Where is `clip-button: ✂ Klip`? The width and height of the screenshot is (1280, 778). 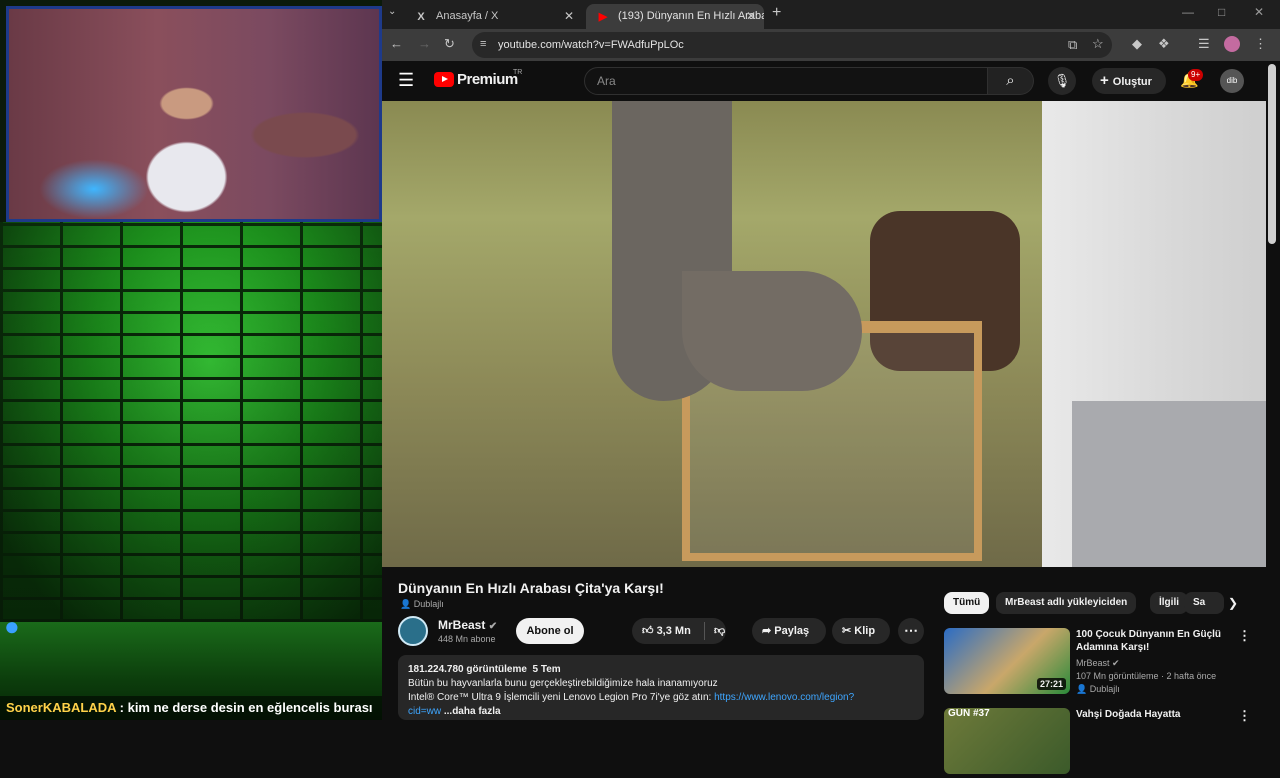
clip-button: ✂ Klip is located at coordinates (861, 631).